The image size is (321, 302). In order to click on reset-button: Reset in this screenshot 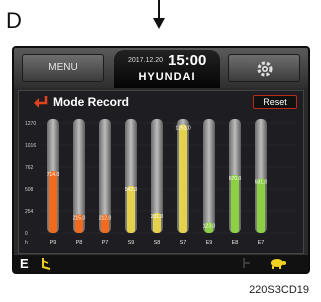, I will do `click(275, 102)`.